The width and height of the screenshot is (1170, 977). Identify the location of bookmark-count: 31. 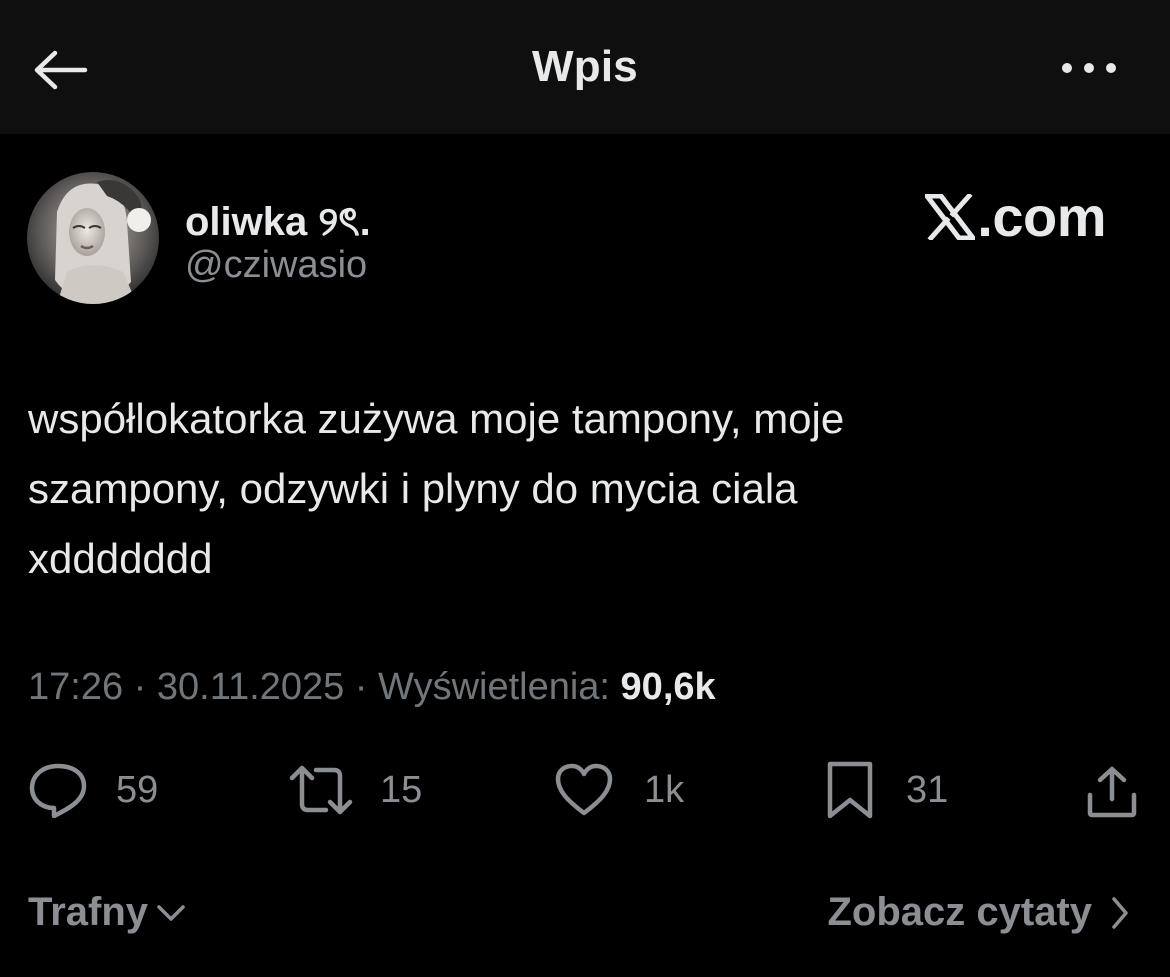
(927, 789).